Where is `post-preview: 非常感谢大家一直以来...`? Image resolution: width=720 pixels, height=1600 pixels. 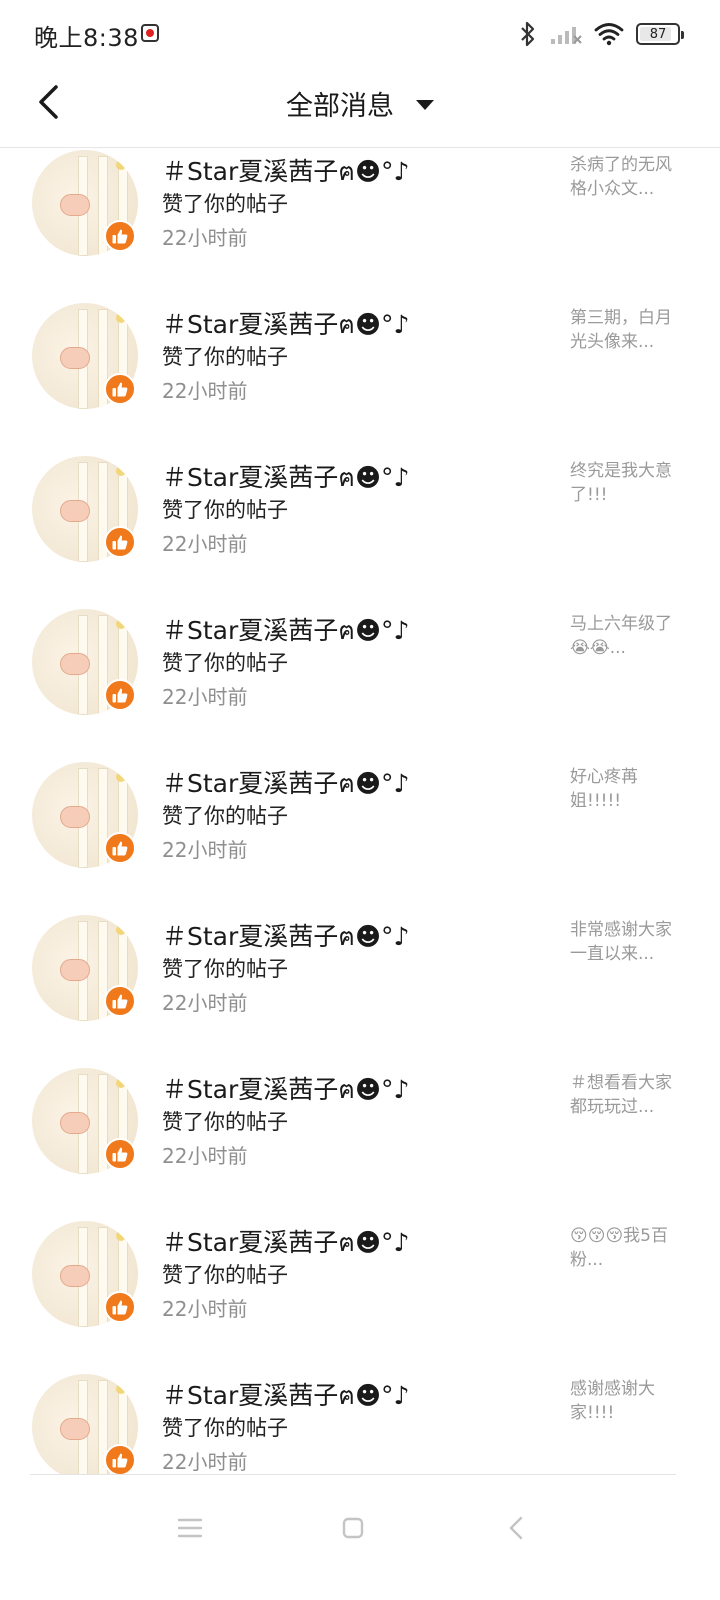
post-preview: 非常感谢大家一直以来... is located at coordinates (625, 942).